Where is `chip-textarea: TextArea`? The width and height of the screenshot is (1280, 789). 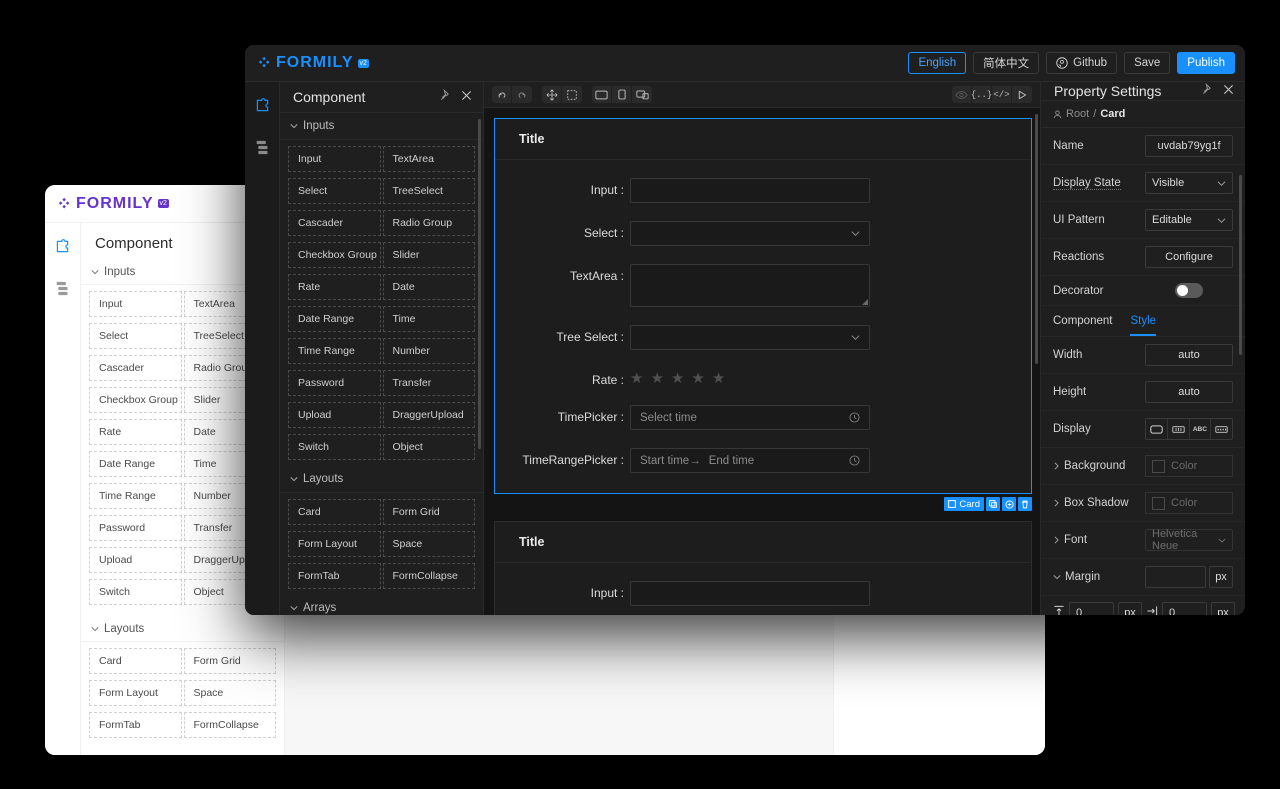 chip-textarea: TextArea is located at coordinates (428, 159).